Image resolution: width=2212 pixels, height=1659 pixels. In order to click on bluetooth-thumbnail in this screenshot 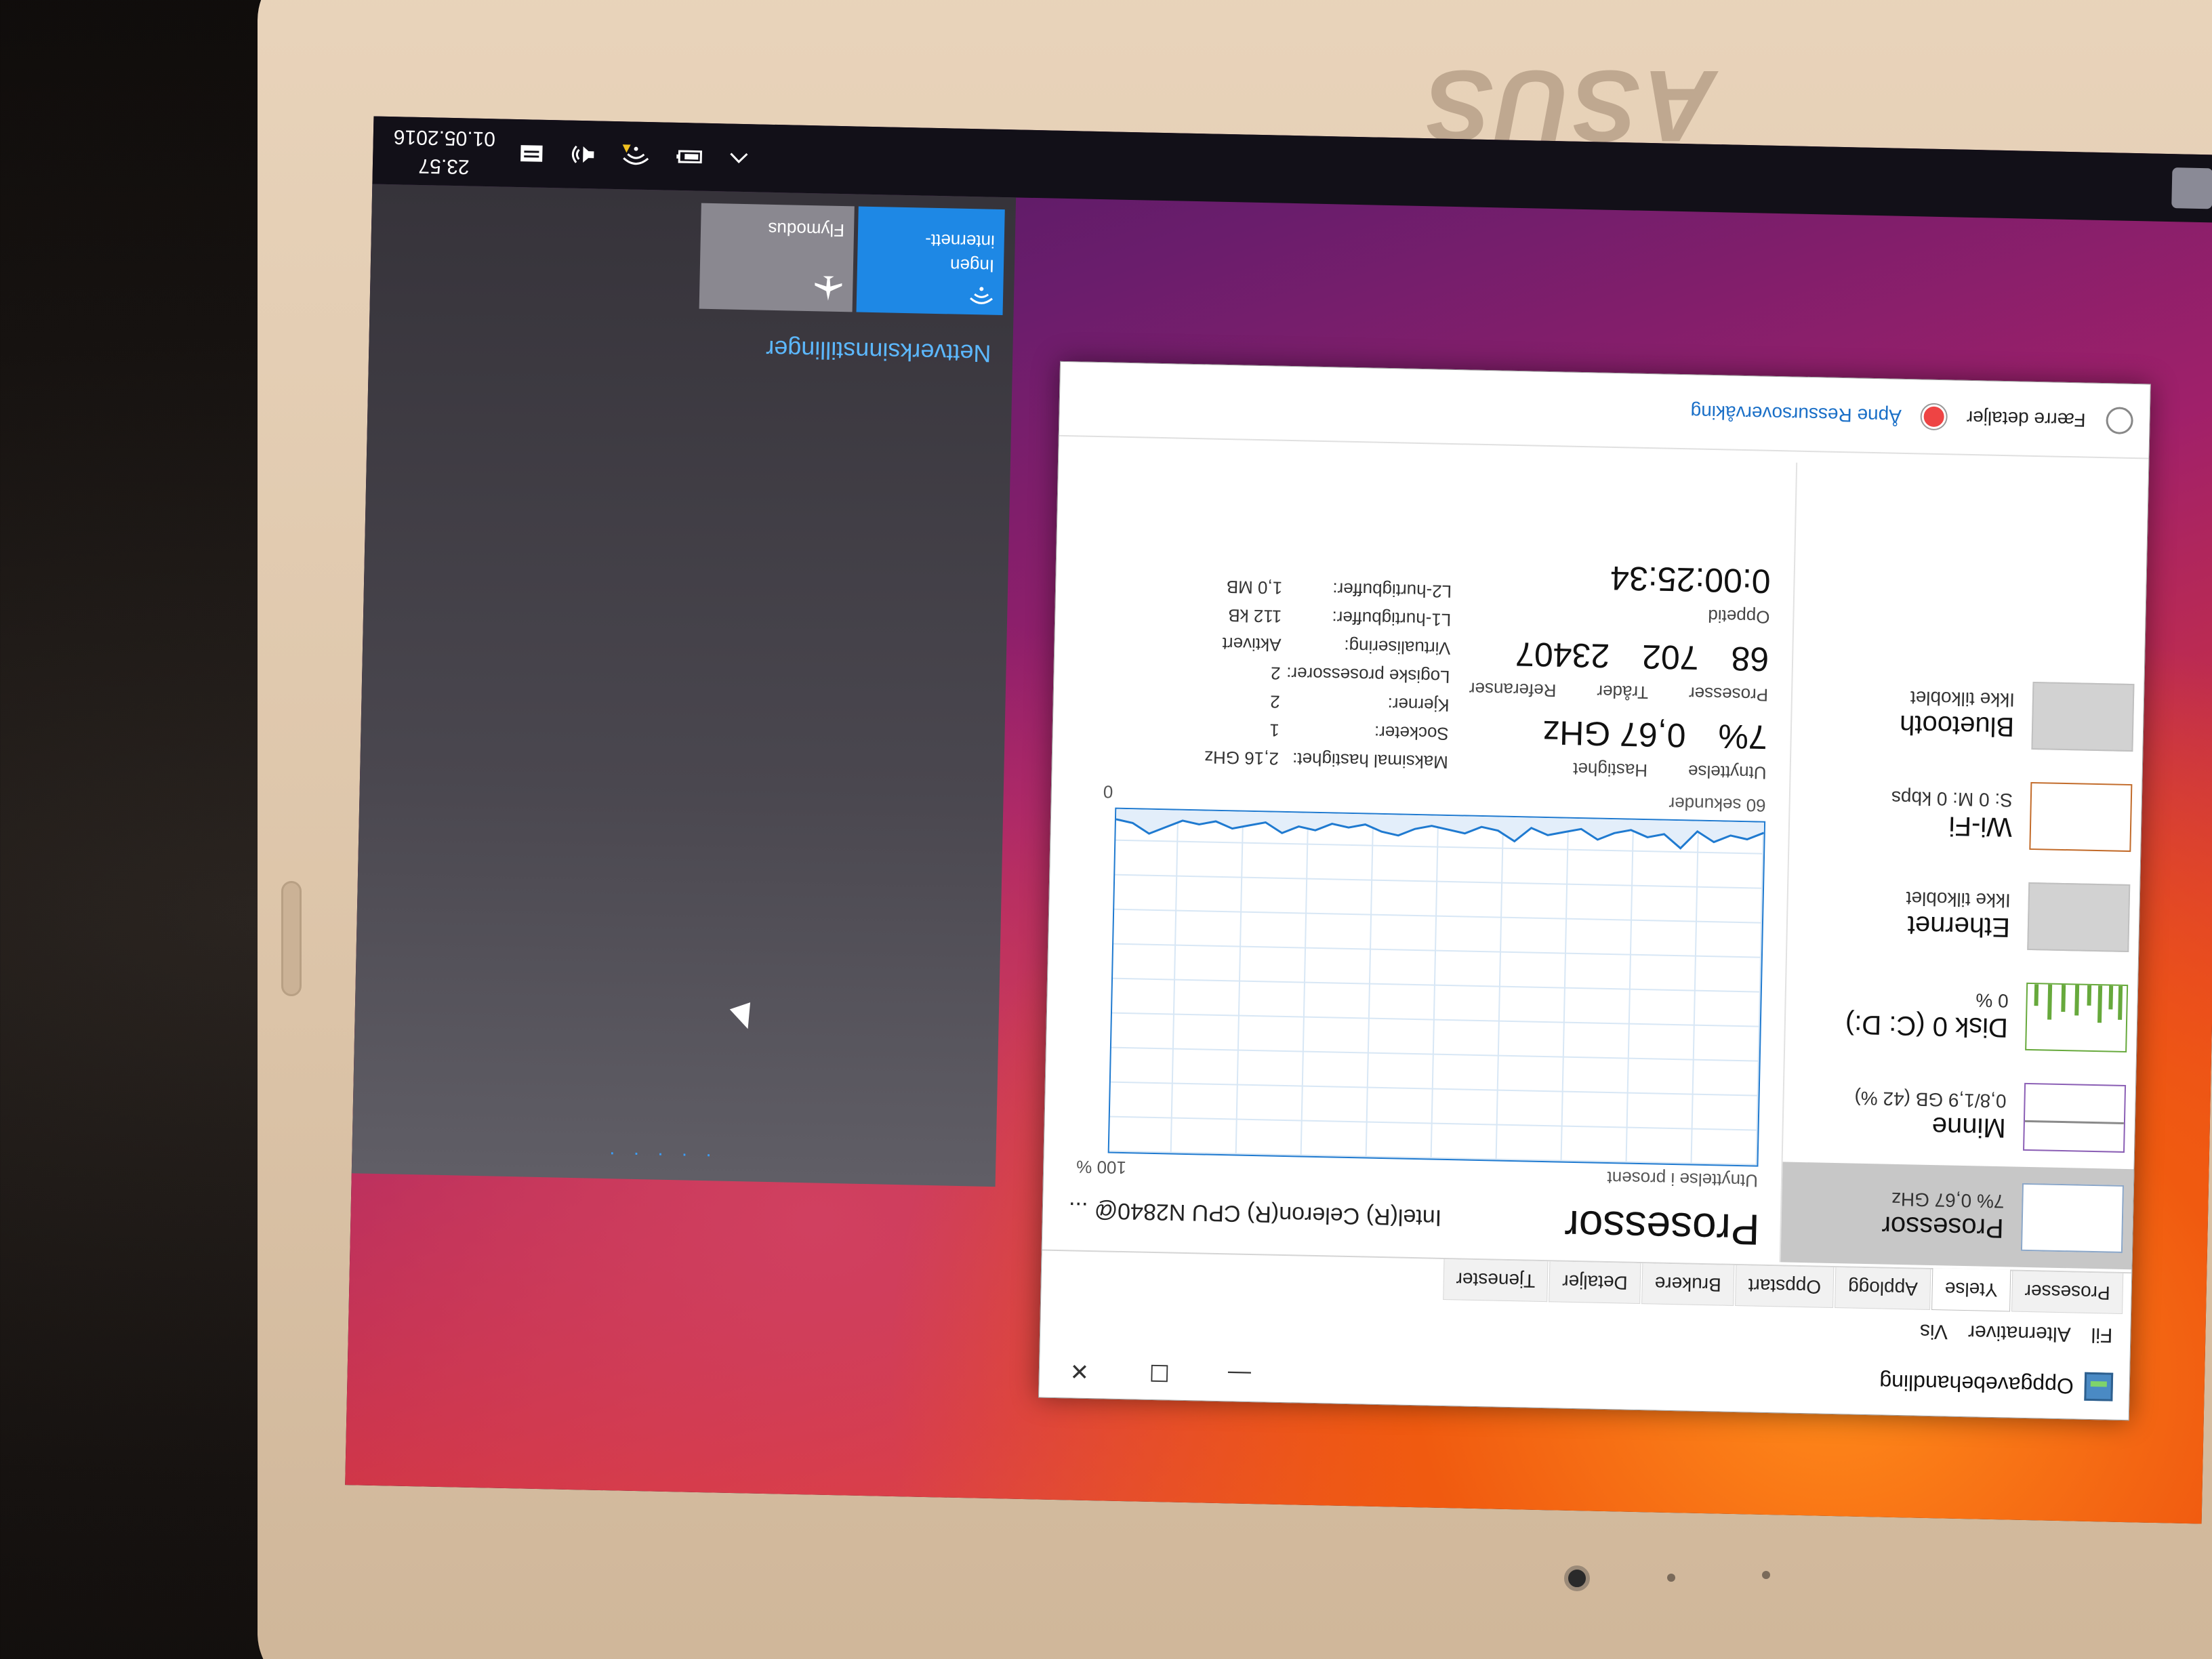, I will do `click(2083, 716)`.